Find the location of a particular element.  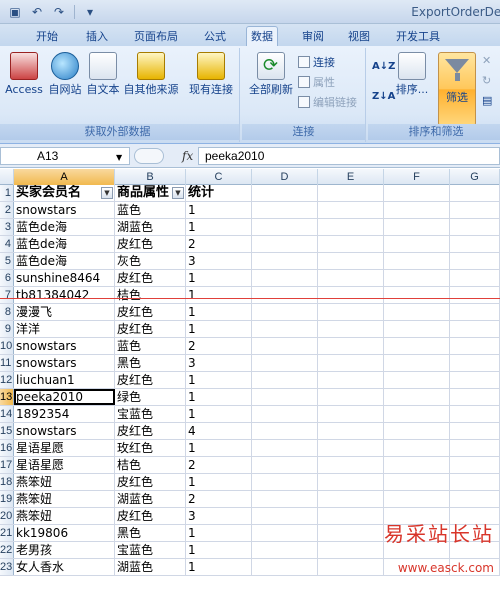

row-header: 1 is located at coordinates (7, 193).